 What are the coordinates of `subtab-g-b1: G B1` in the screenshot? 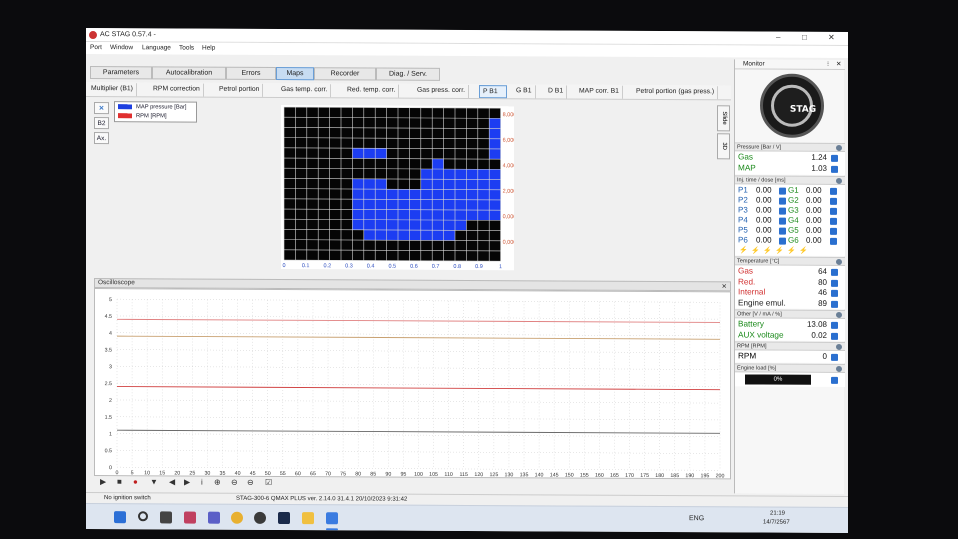 It's located at (524, 92).